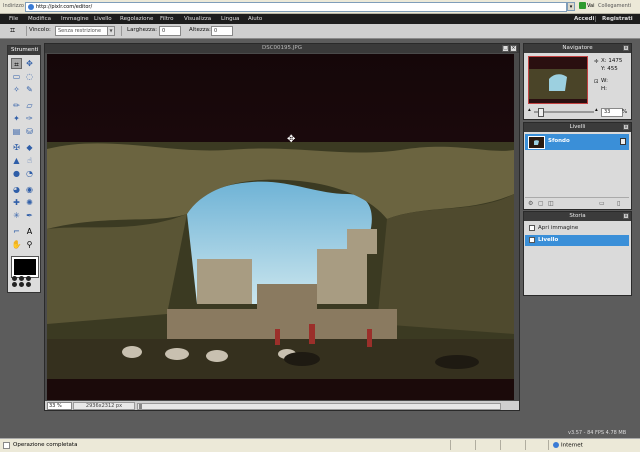  Describe the element at coordinates (29, 105) in the screenshot. I see `eraser-icon: ▱` at that location.